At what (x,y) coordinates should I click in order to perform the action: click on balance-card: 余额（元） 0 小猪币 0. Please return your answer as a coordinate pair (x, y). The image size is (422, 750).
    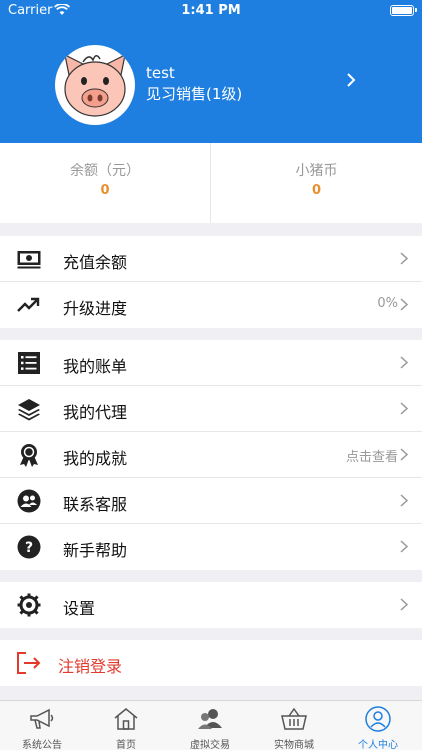
    Looking at the image, I should click on (211, 183).